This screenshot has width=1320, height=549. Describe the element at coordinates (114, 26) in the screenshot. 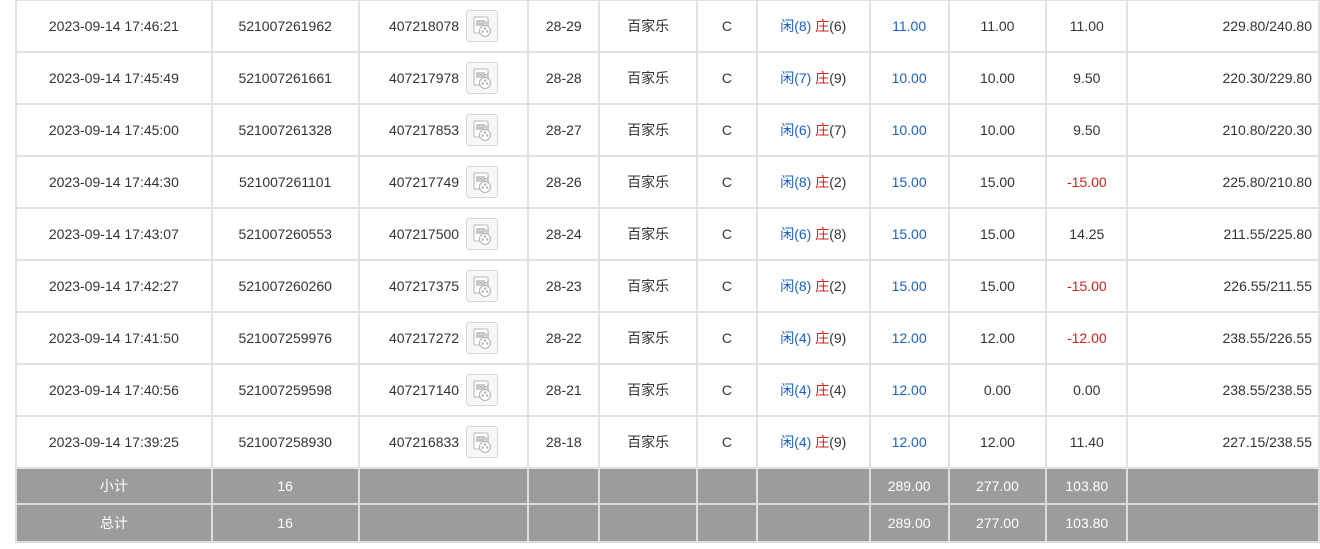

I see `bet-time-cell: 2023-09-14 17:46:21` at that location.